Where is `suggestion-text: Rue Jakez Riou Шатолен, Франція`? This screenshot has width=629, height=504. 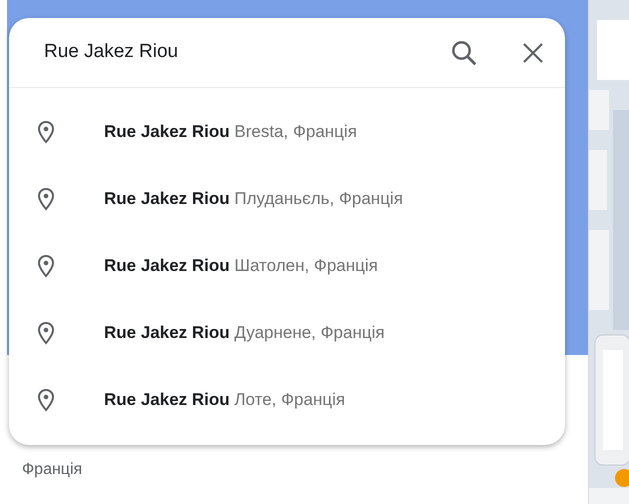
suggestion-text: Rue Jakez Riou Шатолен, Франція is located at coordinates (241, 265).